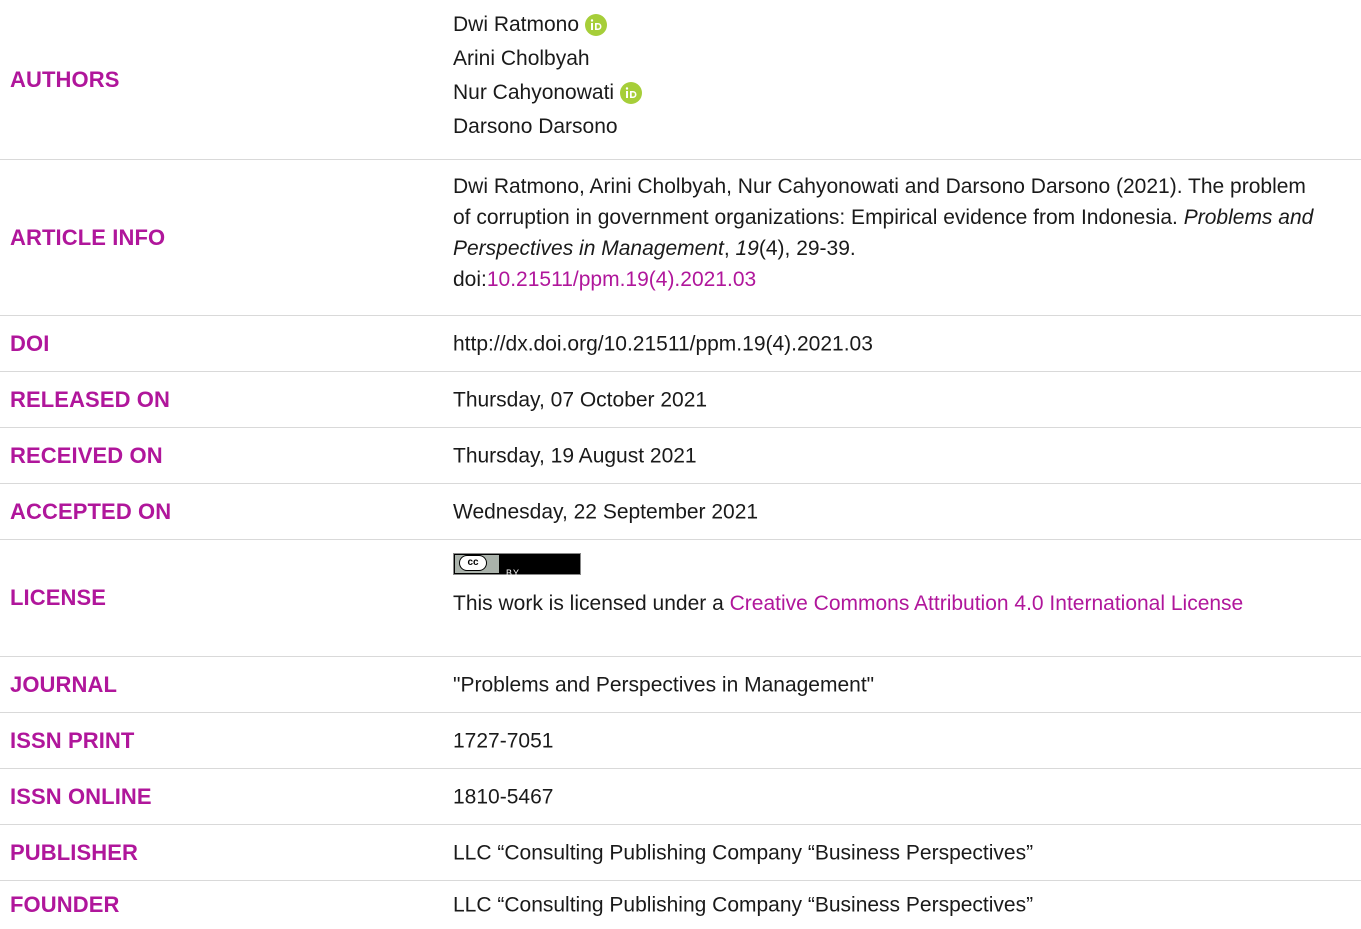 This screenshot has width=1361, height=929. Describe the element at coordinates (580, 399) in the screenshot. I see `released-on-value: Thursday, 07 October 2021` at that location.